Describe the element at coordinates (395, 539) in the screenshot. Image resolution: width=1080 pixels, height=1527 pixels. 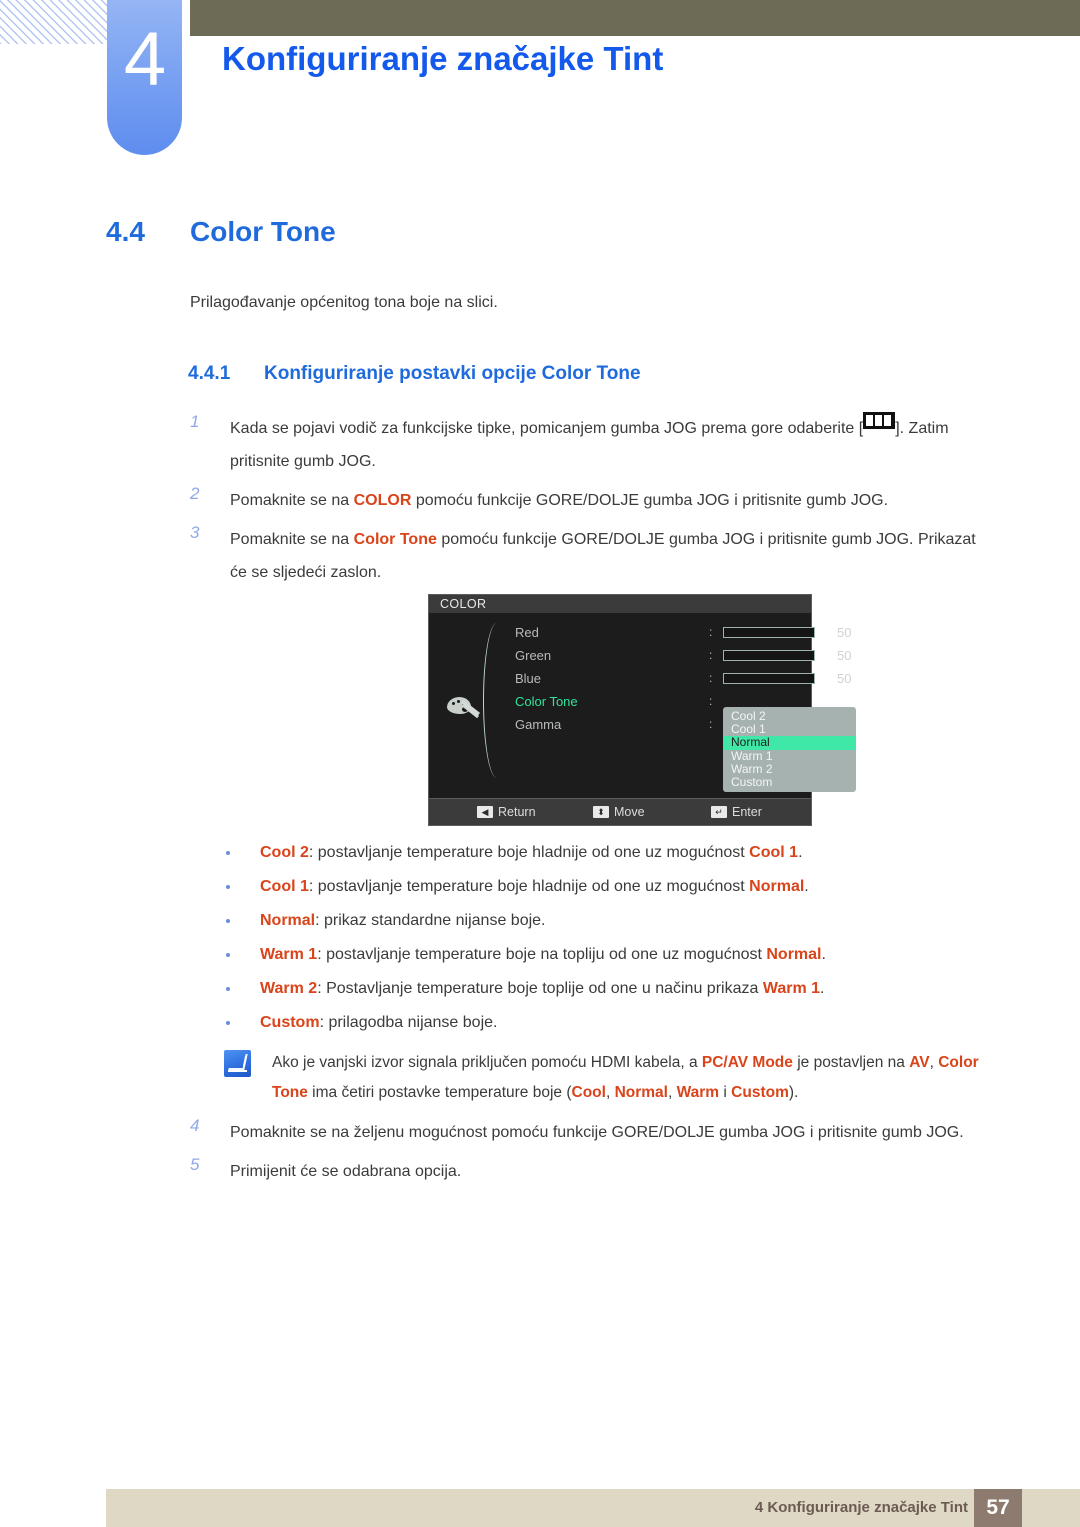
I see `step-highlight: Color Tone` at that location.